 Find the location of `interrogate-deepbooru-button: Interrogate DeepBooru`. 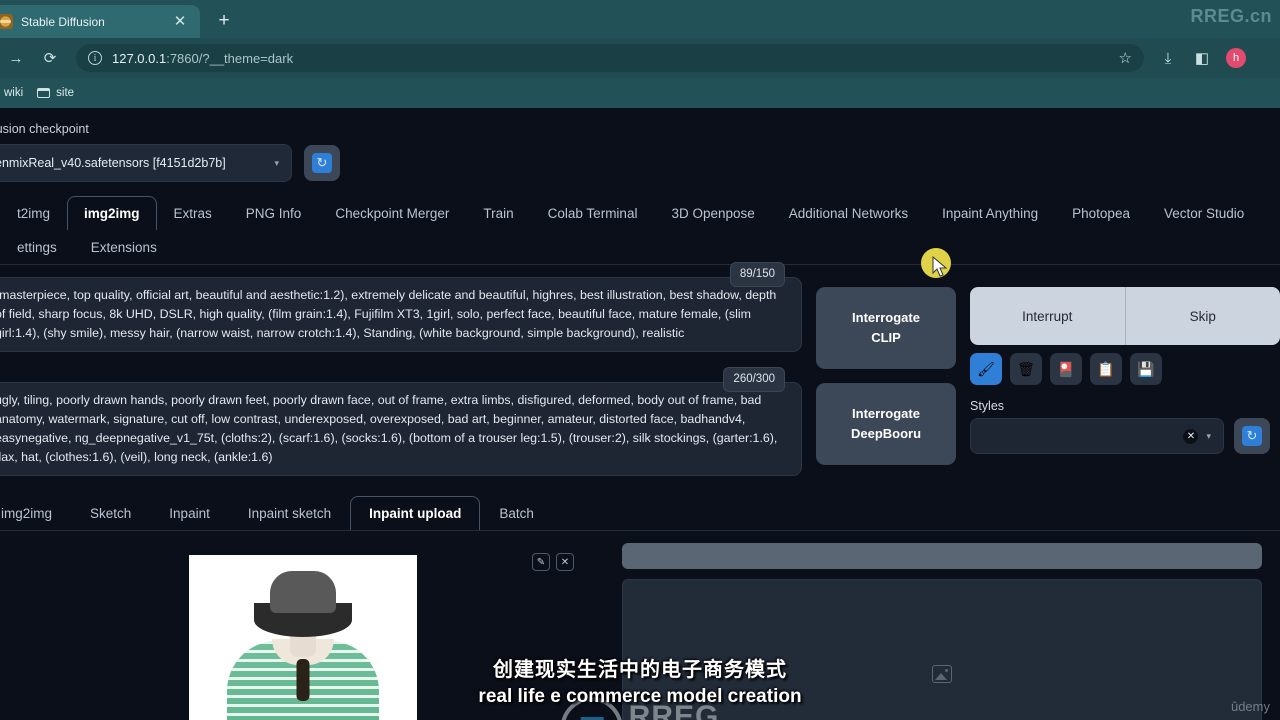

interrogate-deepbooru-button: Interrogate DeepBooru is located at coordinates (886, 424).